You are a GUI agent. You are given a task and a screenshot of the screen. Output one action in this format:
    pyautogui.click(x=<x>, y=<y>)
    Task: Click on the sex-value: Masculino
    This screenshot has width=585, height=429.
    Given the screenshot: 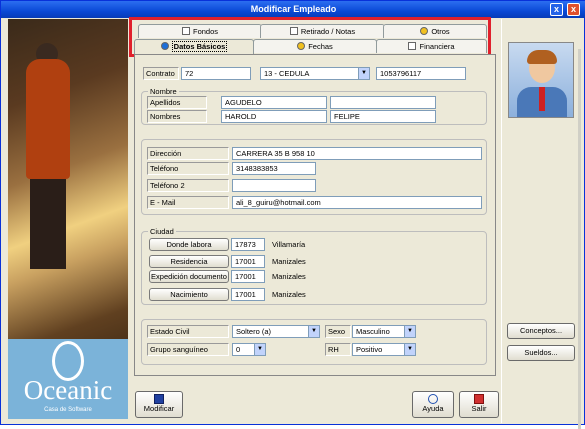 What is the action you would take?
    pyautogui.click(x=373, y=331)
    